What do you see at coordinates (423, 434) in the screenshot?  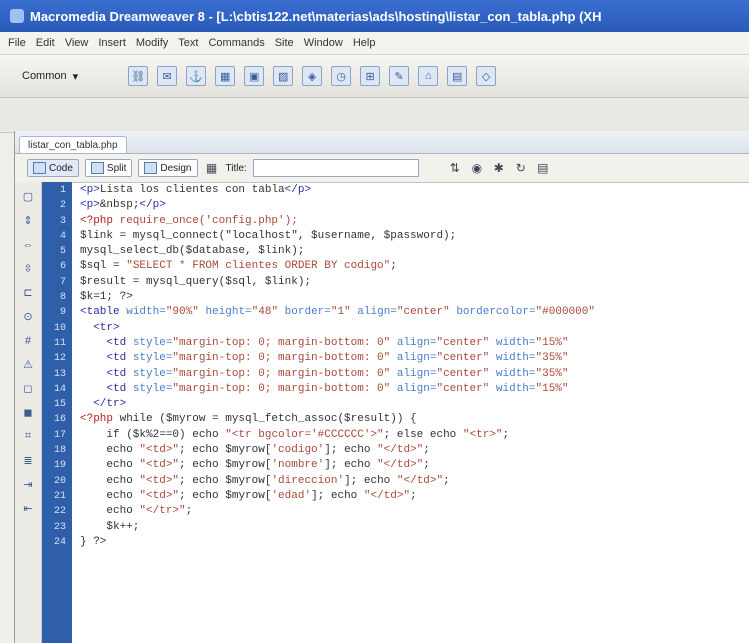 I see `code-token: ; else echo` at bounding box center [423, 434].